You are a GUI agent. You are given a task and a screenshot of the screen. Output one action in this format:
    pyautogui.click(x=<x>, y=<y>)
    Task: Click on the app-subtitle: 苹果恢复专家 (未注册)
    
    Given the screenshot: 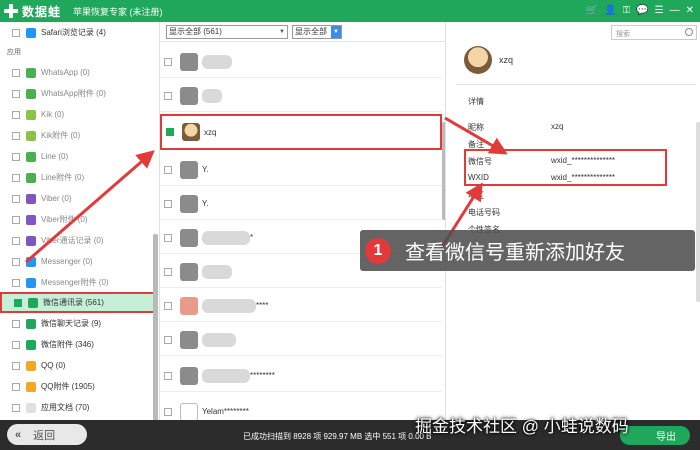 What is the action you would take?
    pyautogui.click(x=118, y=11)
    